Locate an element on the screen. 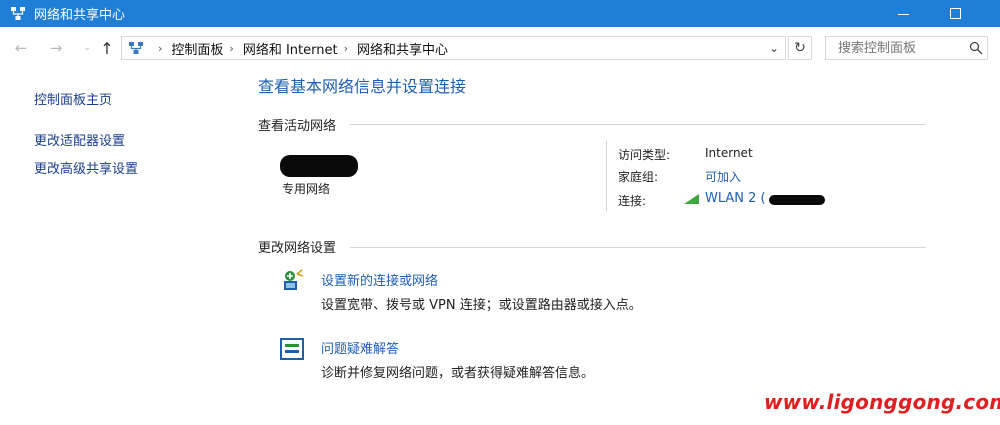 Image resolution: width=1000 pixels, height=425 pixels. connection-label: 连接: is located at coordinates (632, 201).